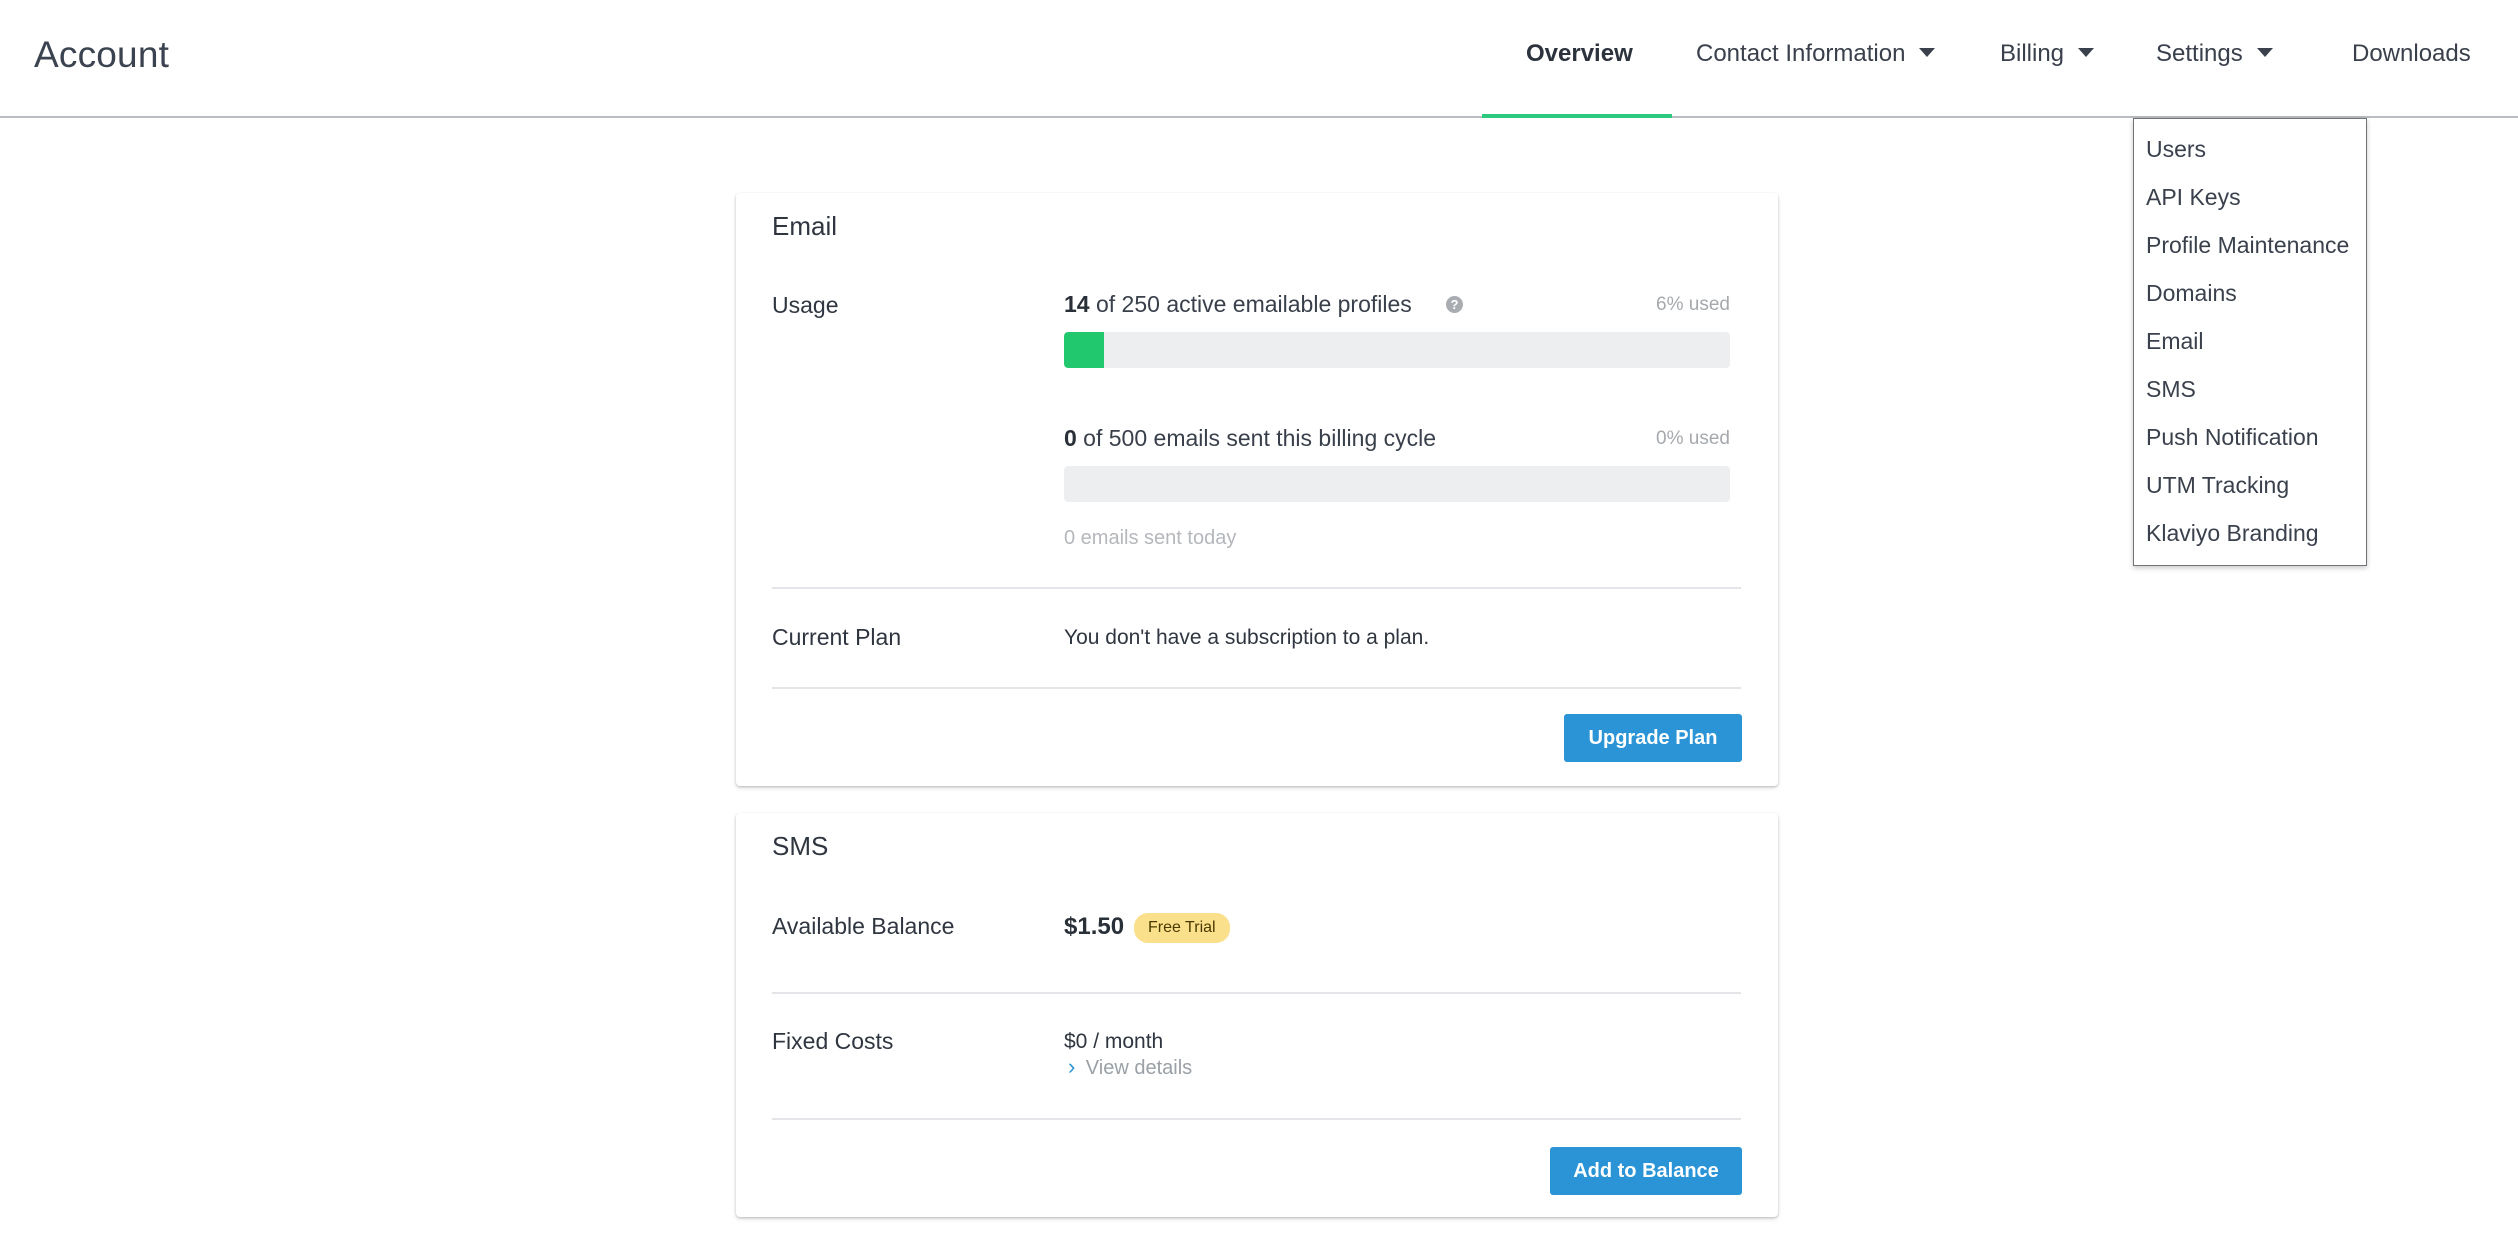  I want to click on tab-downloads: Downloads, so click(2411, 54).